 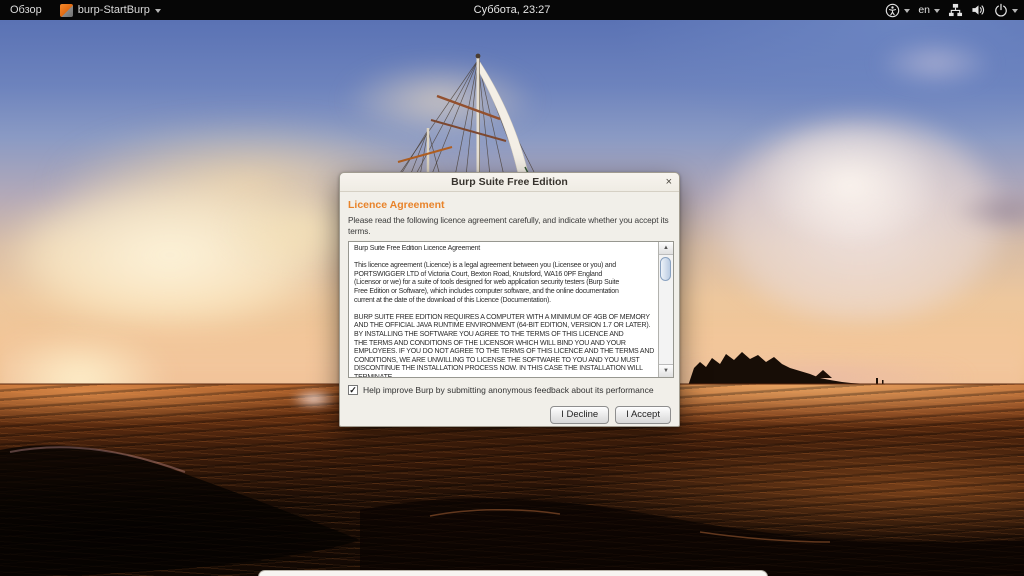 I want to click on keyboard-layout-menu: en, so click(x=929, y=10).